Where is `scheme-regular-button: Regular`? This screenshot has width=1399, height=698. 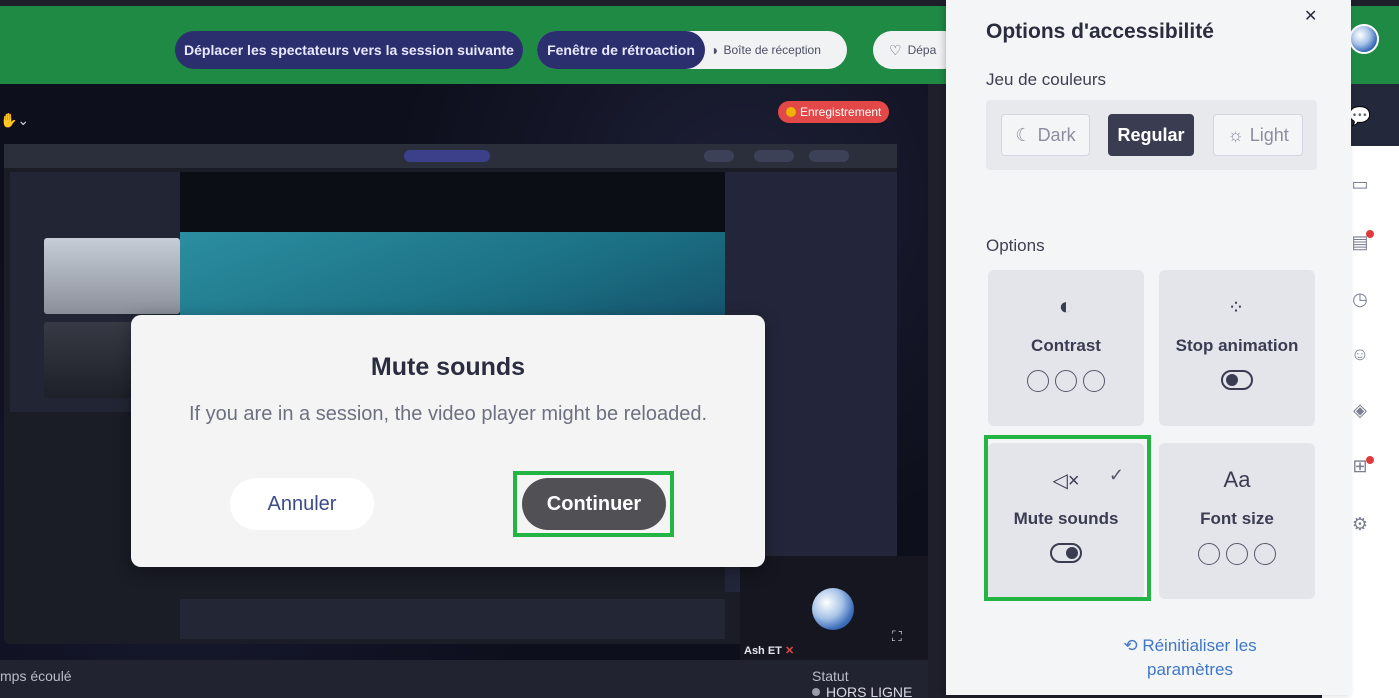 scheme-regular-button: Regular is located at coordinates (1151, 135).